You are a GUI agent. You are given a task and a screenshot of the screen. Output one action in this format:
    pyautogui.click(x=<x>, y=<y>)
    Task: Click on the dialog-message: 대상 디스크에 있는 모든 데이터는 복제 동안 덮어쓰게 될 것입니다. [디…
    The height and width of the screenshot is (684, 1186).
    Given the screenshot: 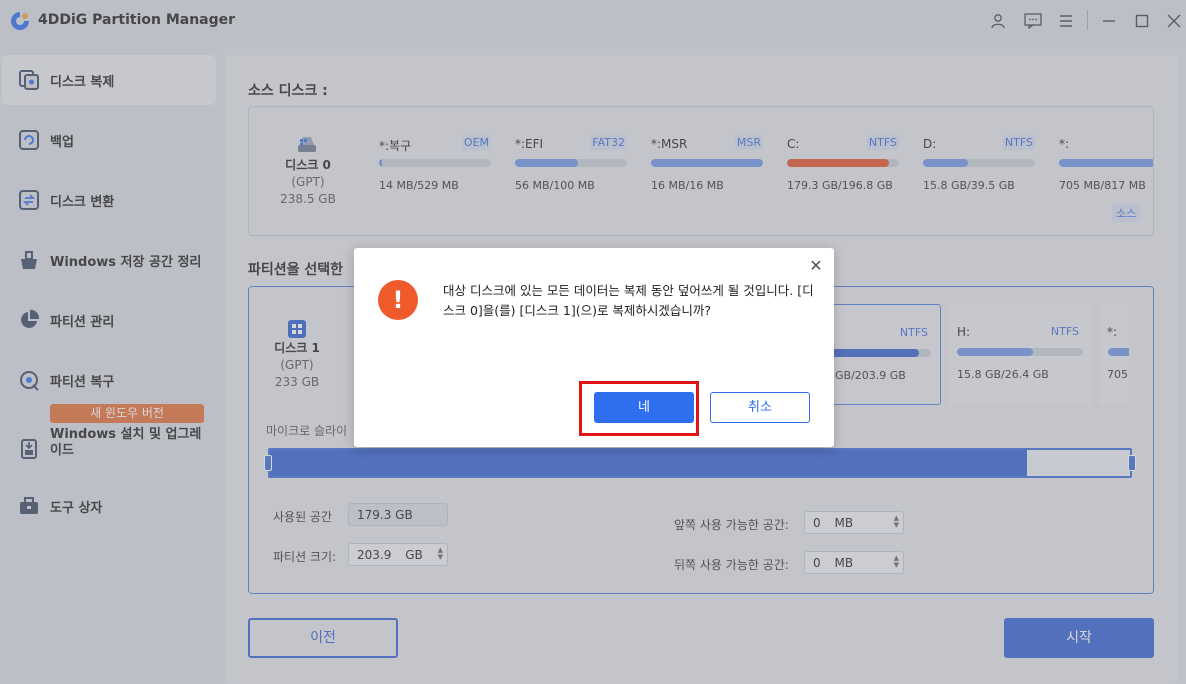 What is the action you would take?
    pyautogui.click(x=628, y=300)
    